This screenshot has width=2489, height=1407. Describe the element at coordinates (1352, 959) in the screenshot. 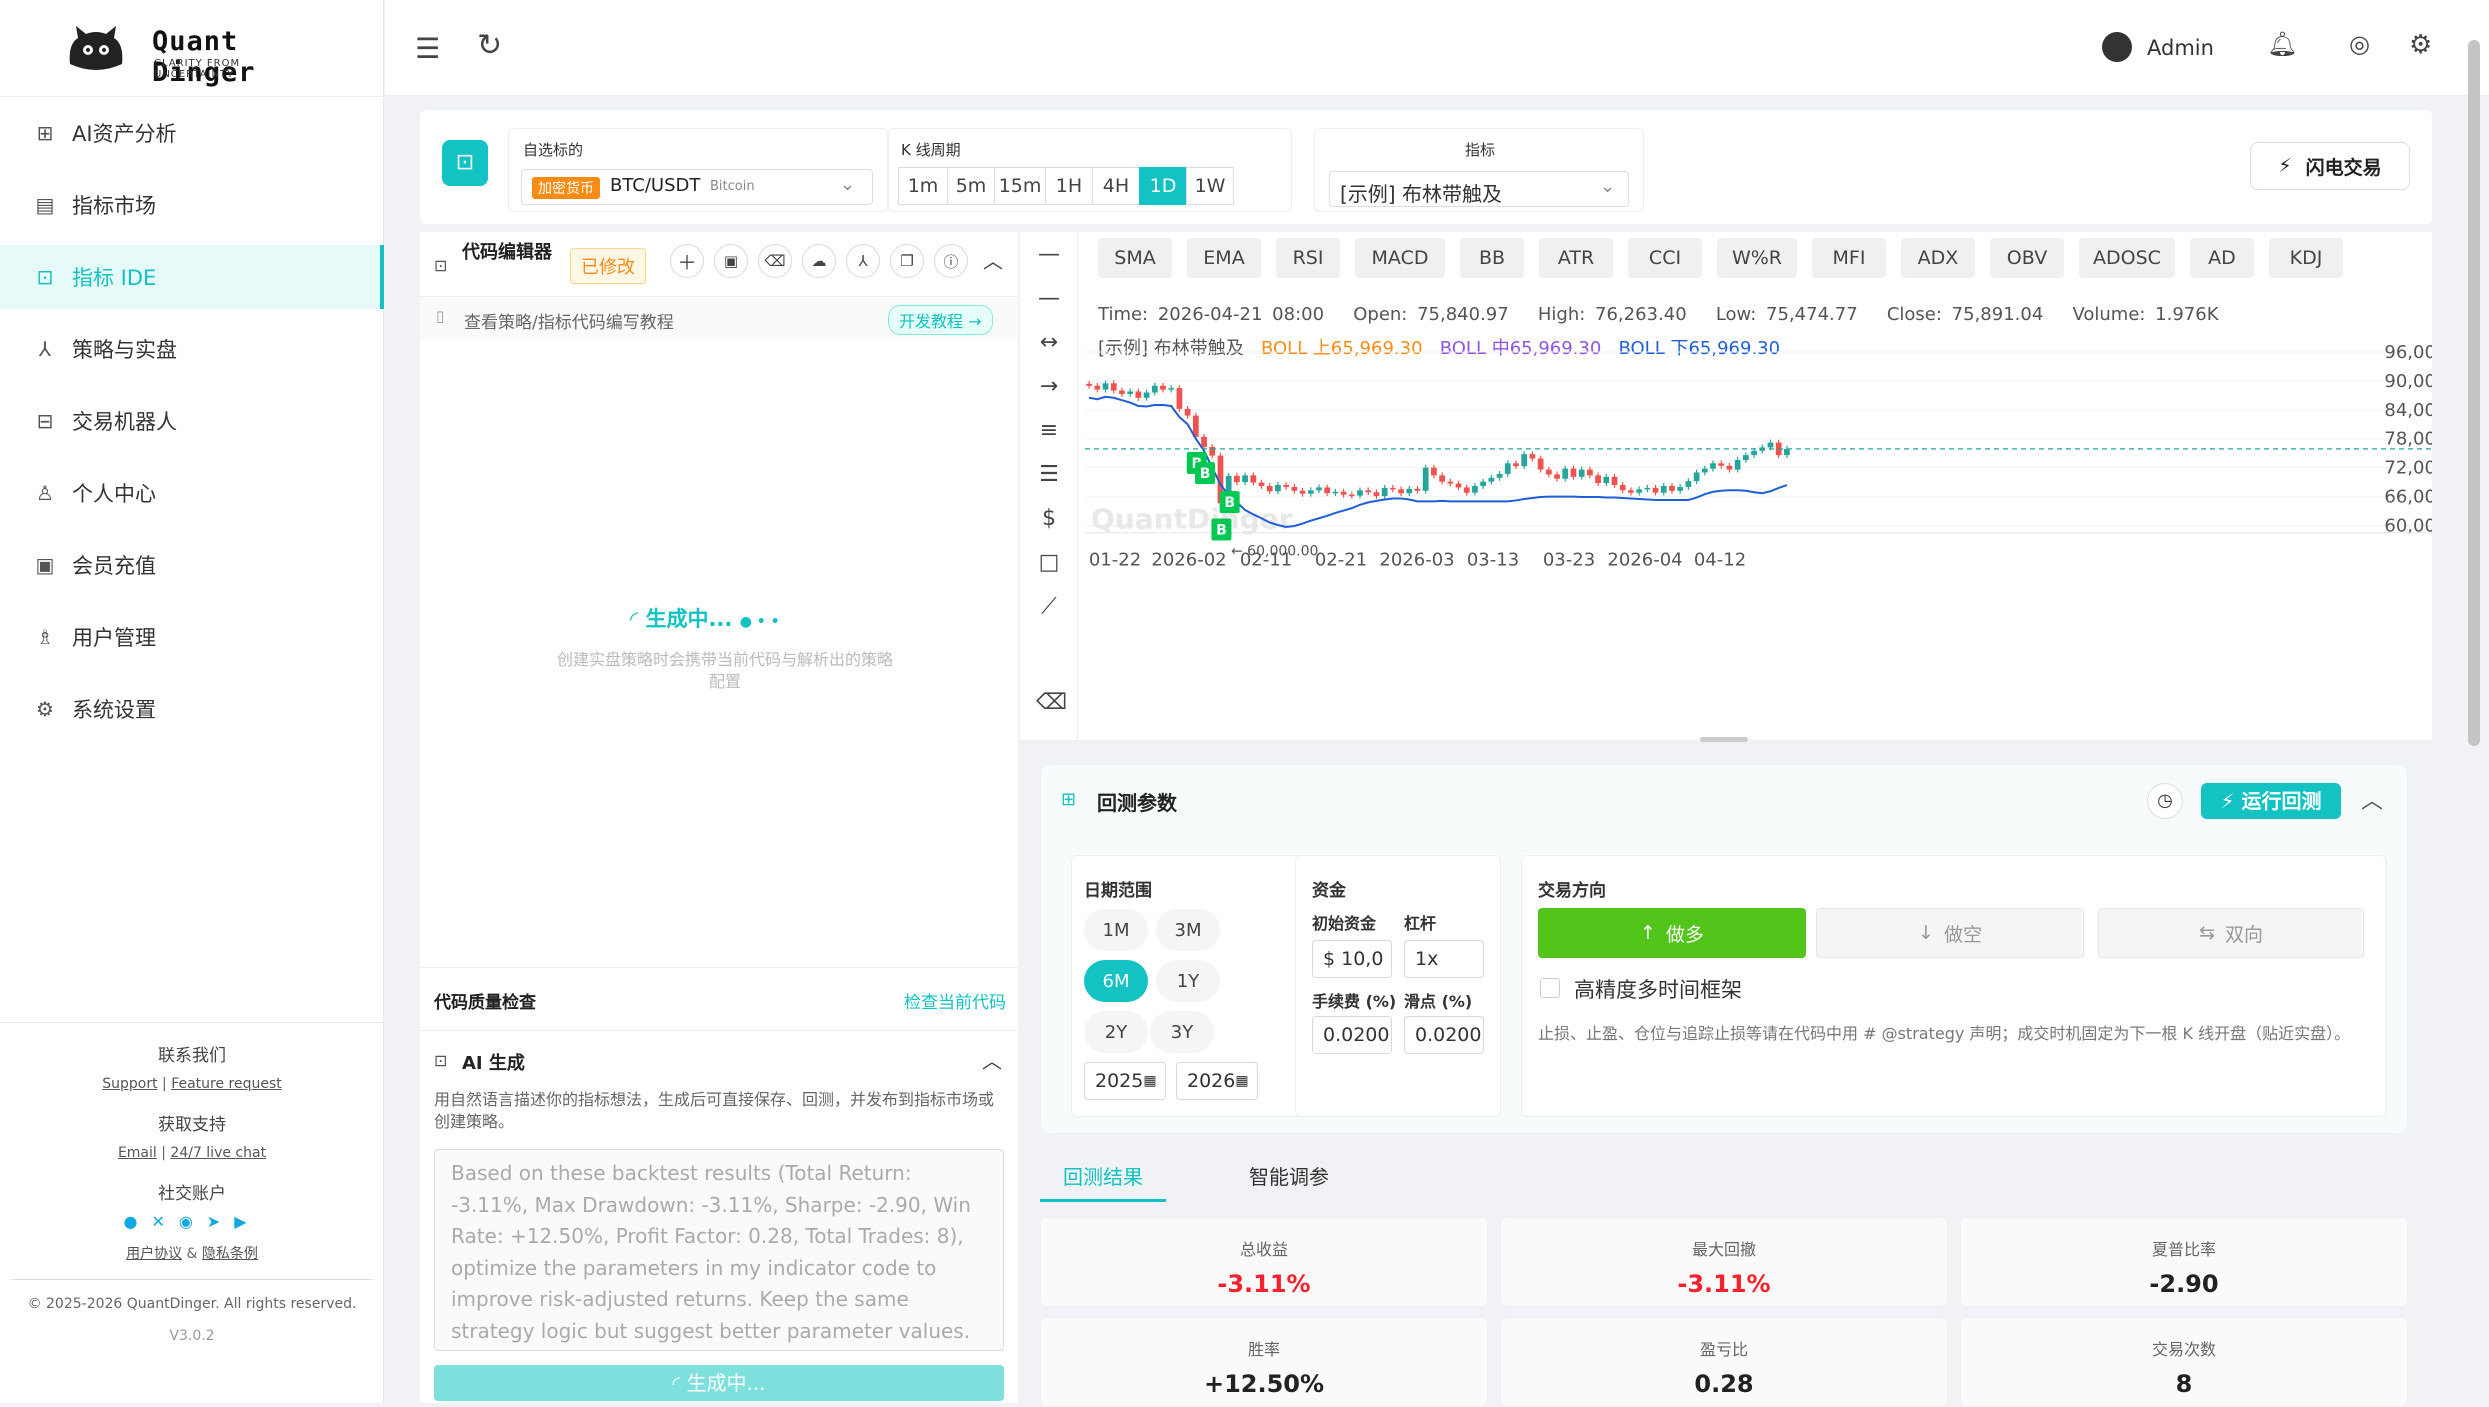

I see `initial-capital-input: $ 10,0` at that location.